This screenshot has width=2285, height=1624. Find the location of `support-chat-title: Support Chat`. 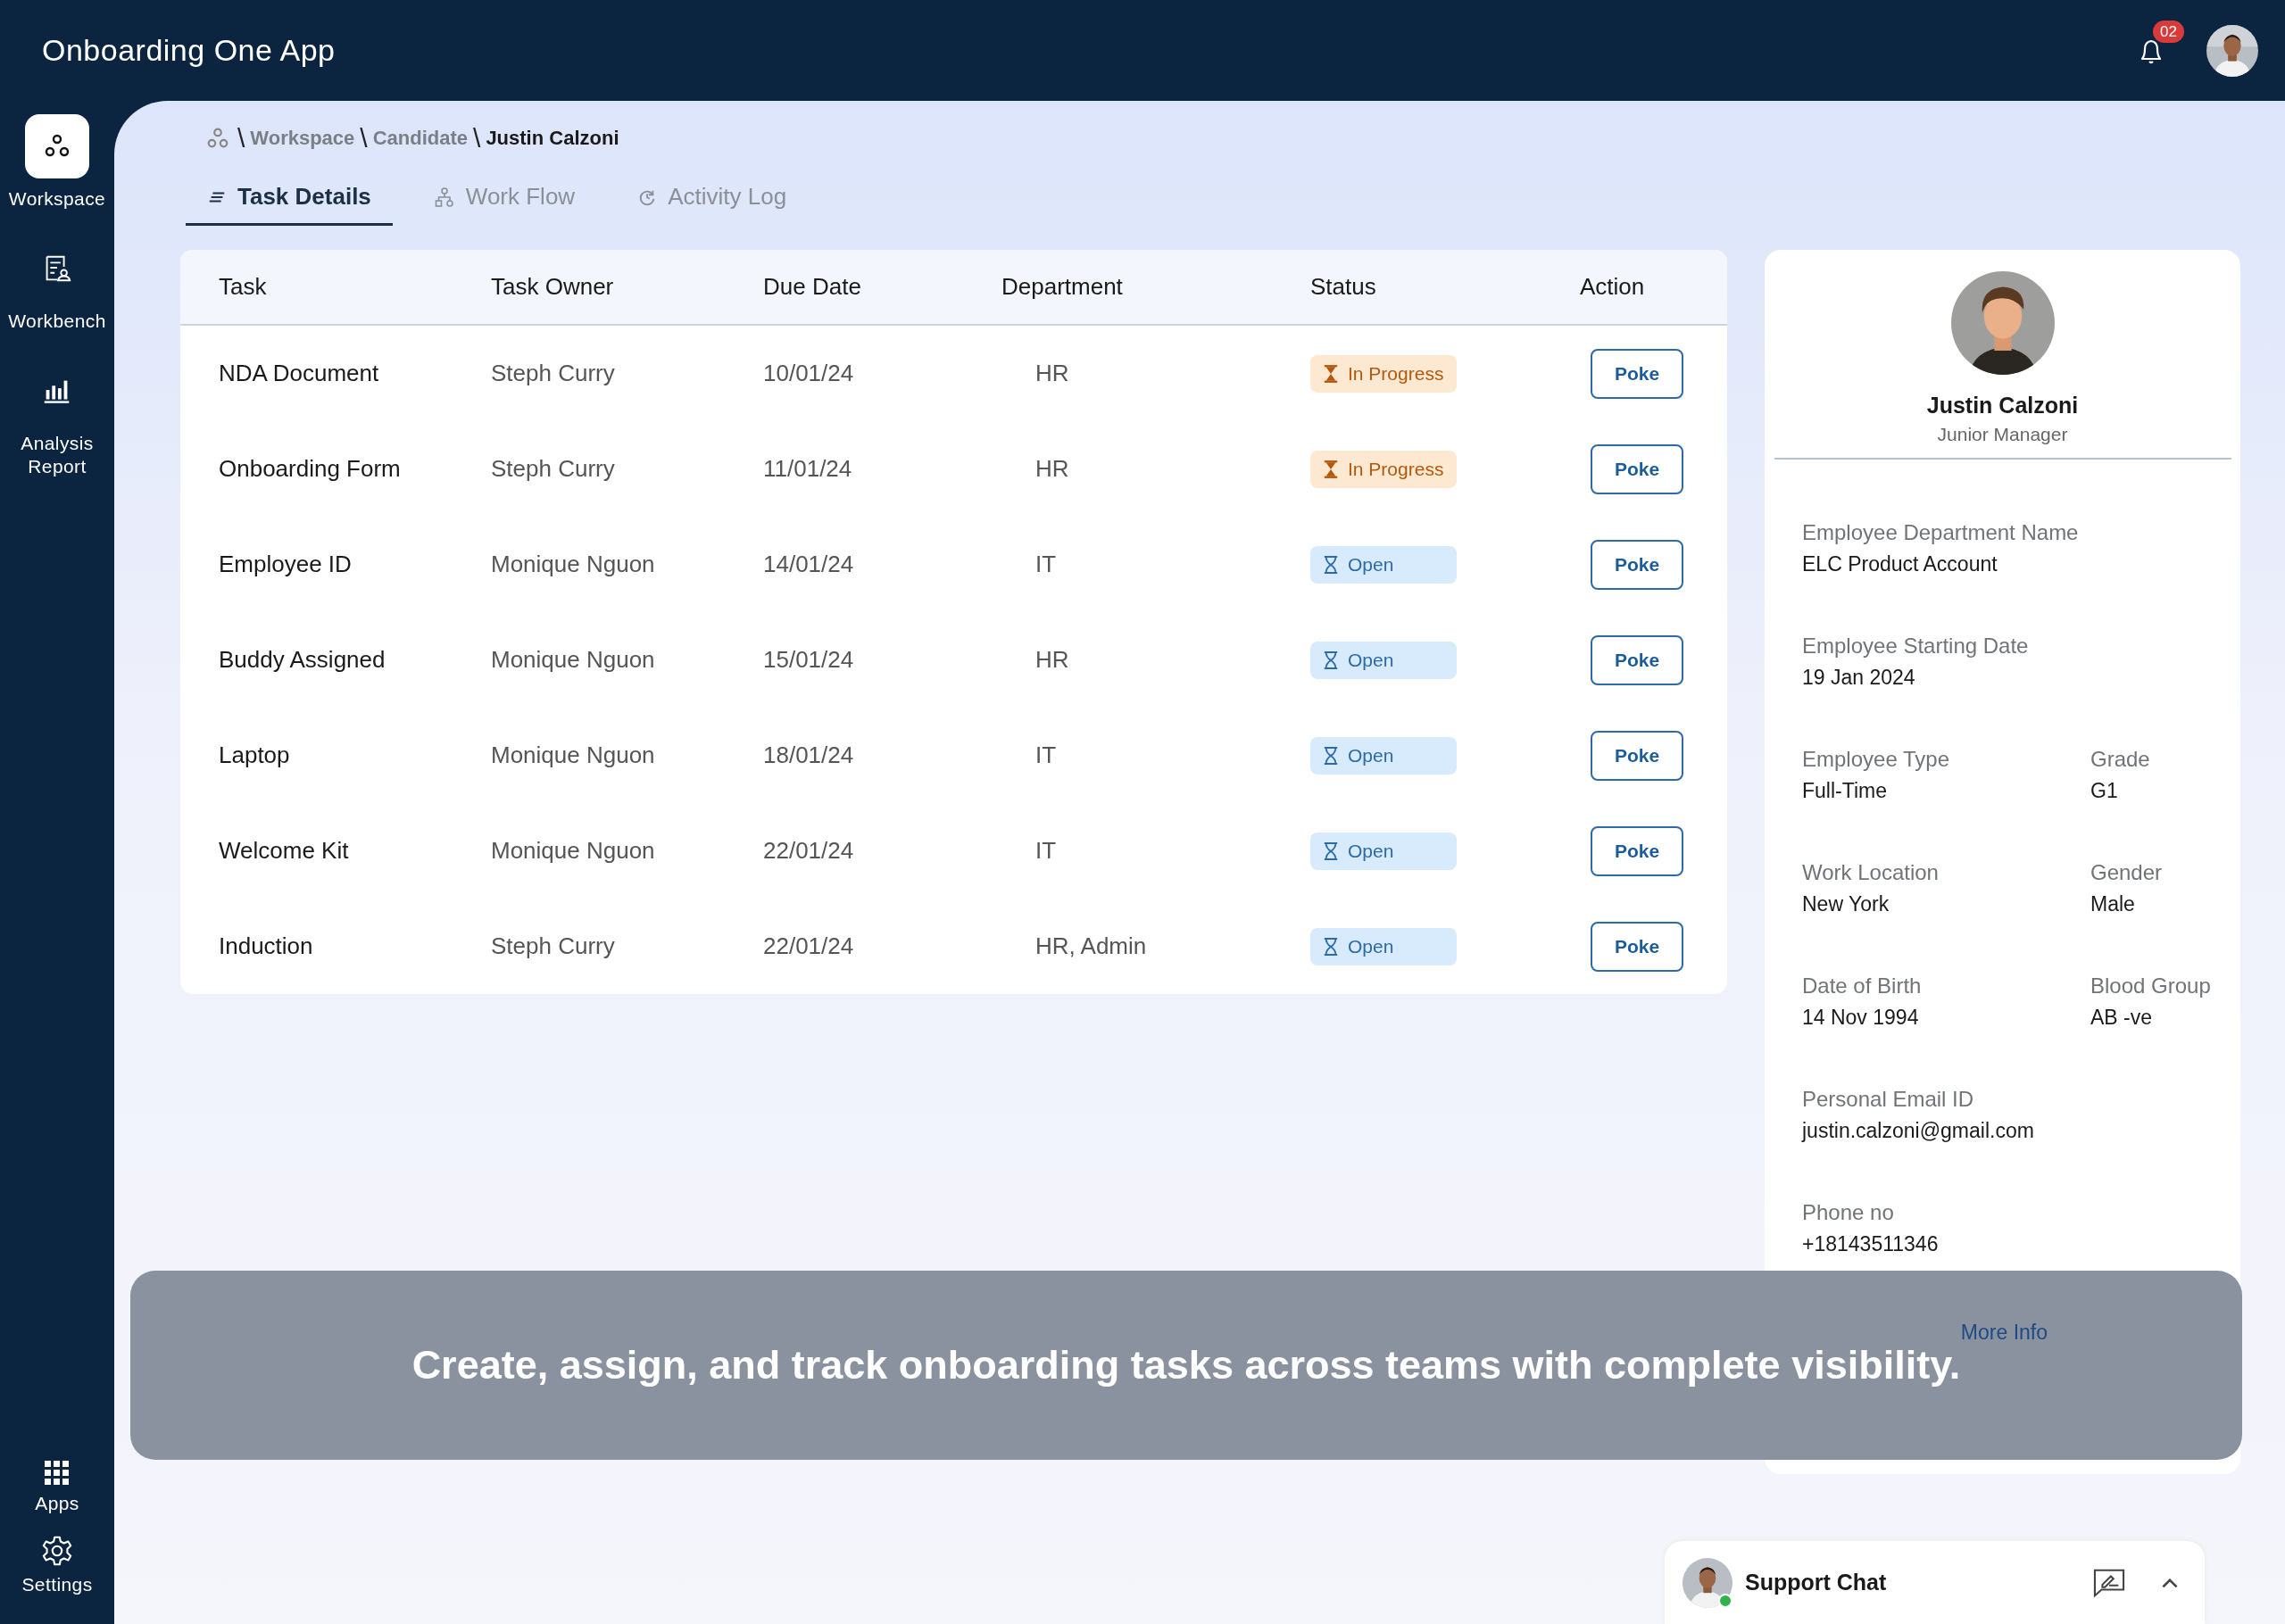

support-chat-title: Support Chat is located at coordinates (1816, 1582).